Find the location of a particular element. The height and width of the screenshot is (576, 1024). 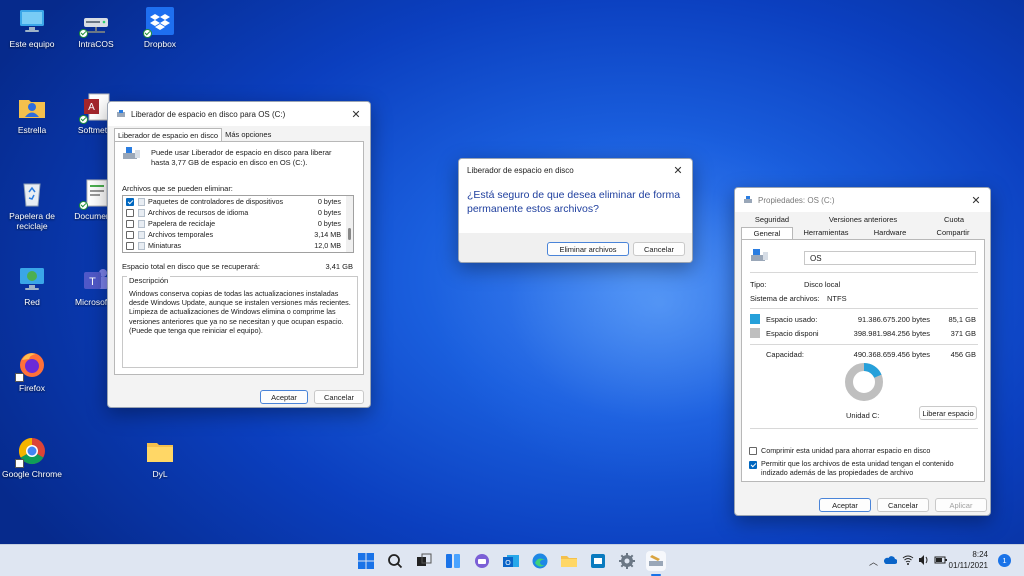

button-label: Cancelar is located at coordinates (658, 249).